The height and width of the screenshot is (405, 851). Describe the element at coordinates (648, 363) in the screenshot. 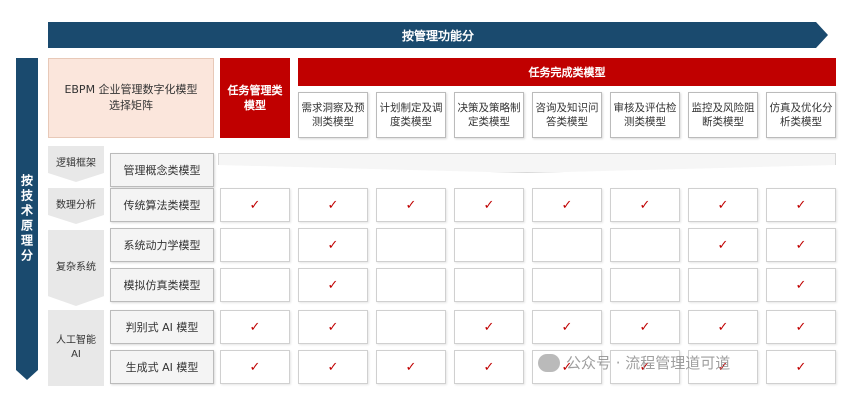

I see `watermark-text: 公众号 · 流程管理道可道` at that location.